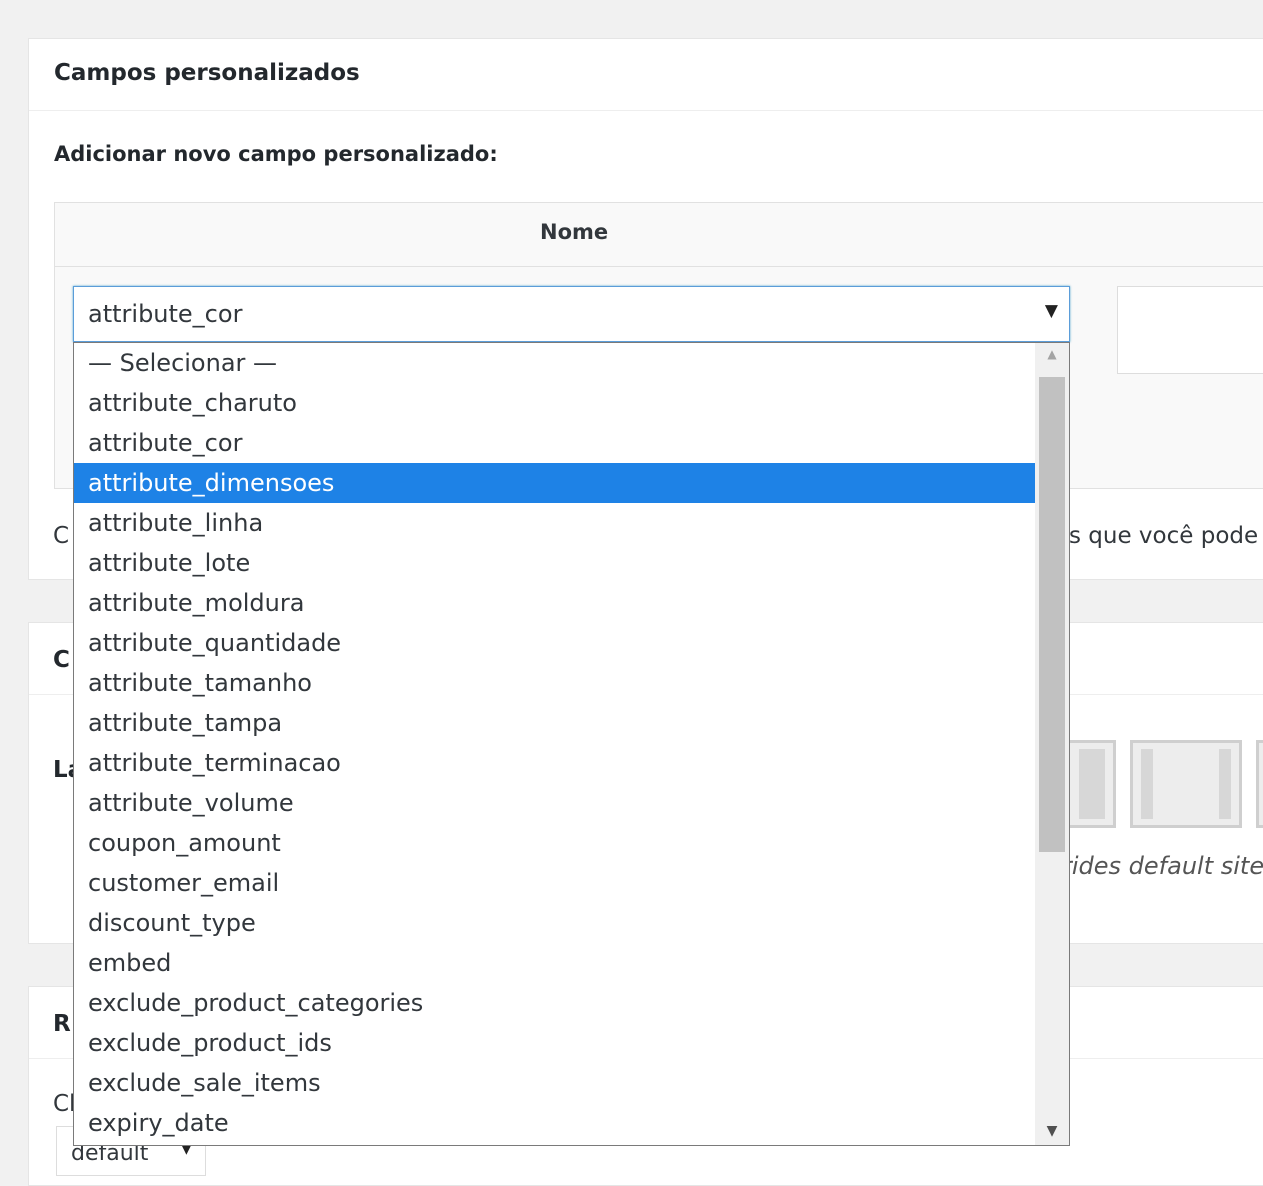  I want to click on field-name-select: attribute_cor ▼, so click(571, 314).